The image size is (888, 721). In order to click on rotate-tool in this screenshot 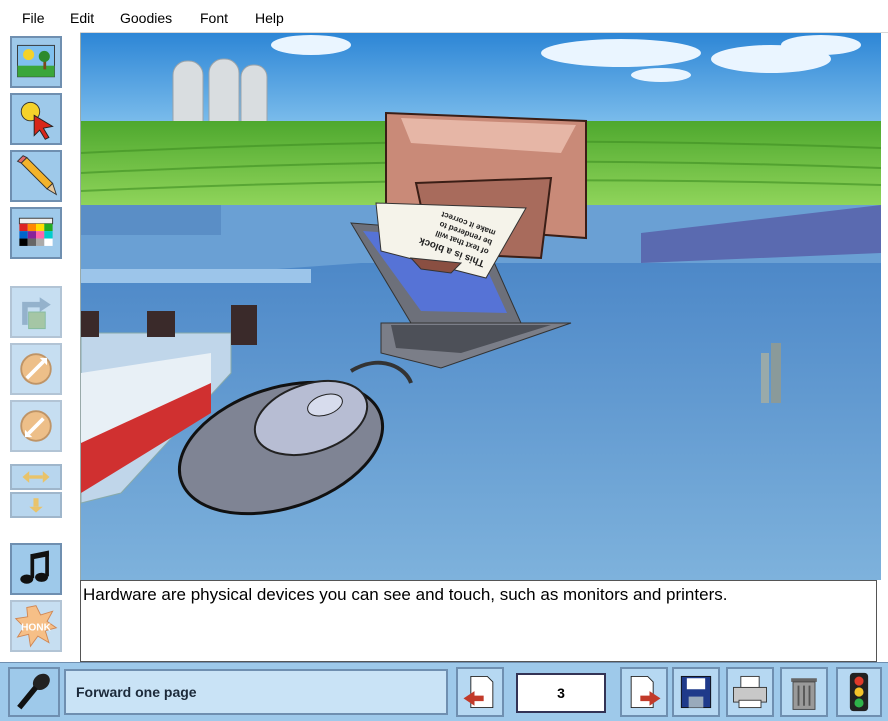, I will do `click(36, 312)`.